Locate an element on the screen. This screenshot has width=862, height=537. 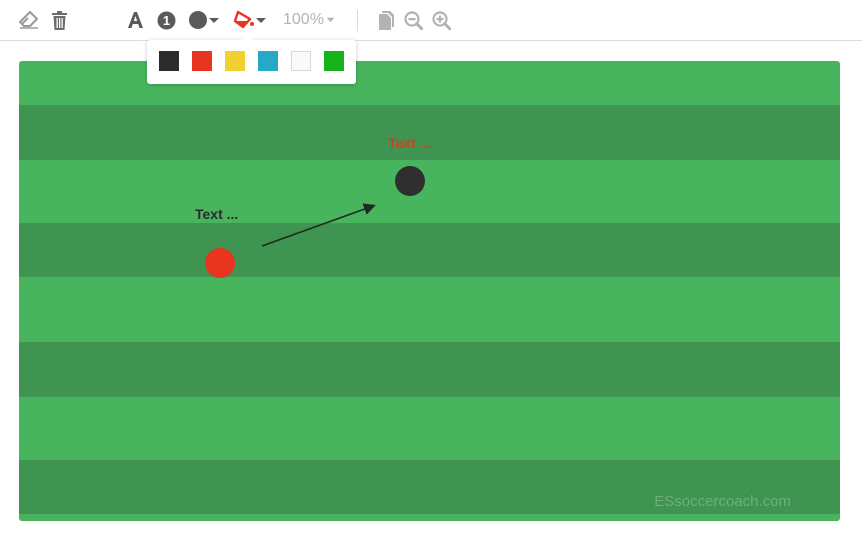
number-marker-button: 1 is located at coordinates (166, 20).